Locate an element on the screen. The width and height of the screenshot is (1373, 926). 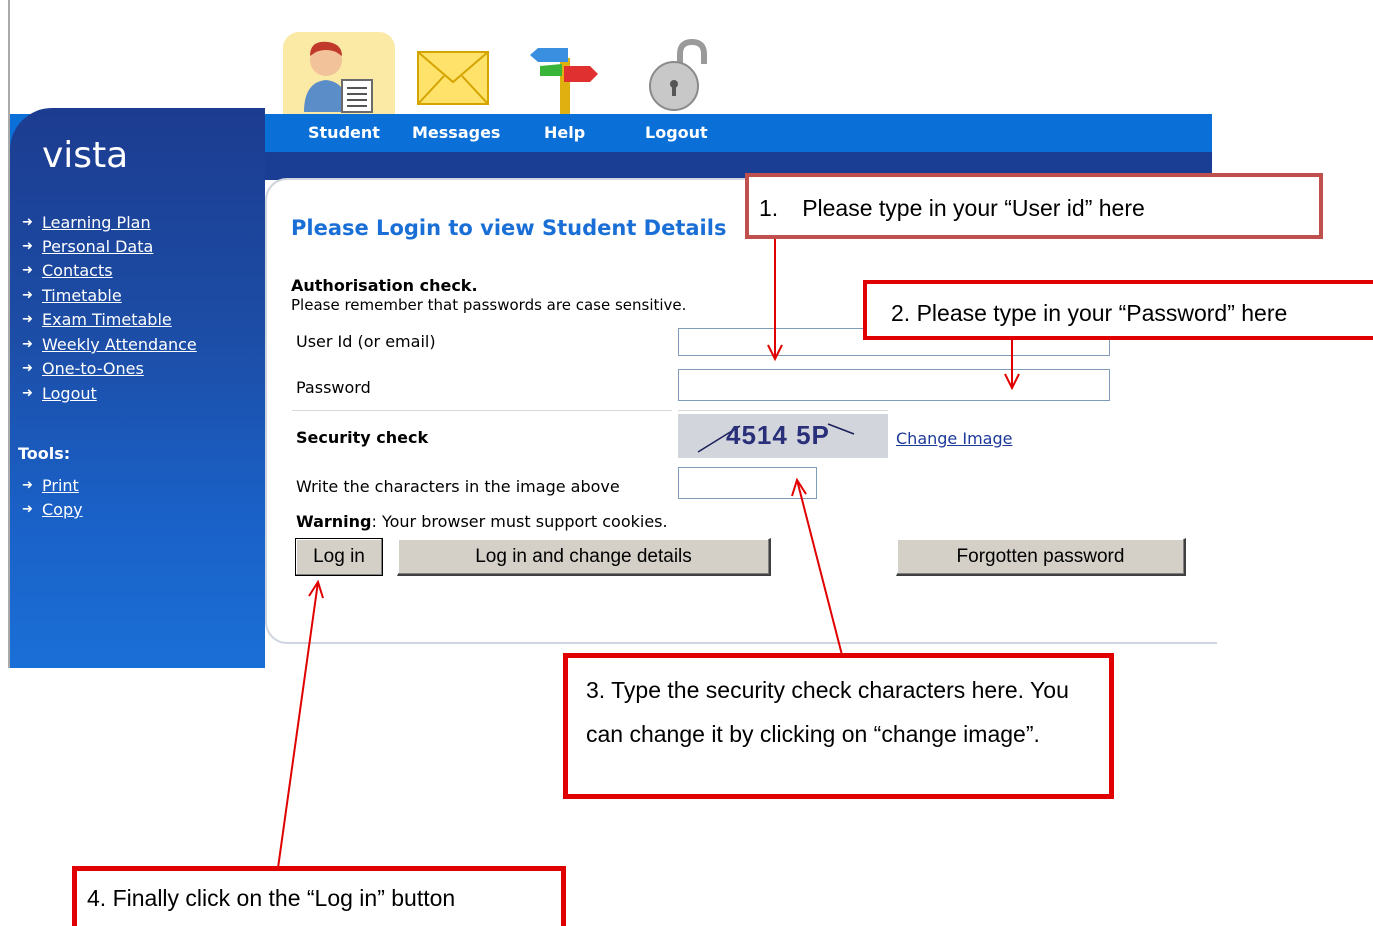
userid-label: User Id (or email) is located at coordinates (366, 341).